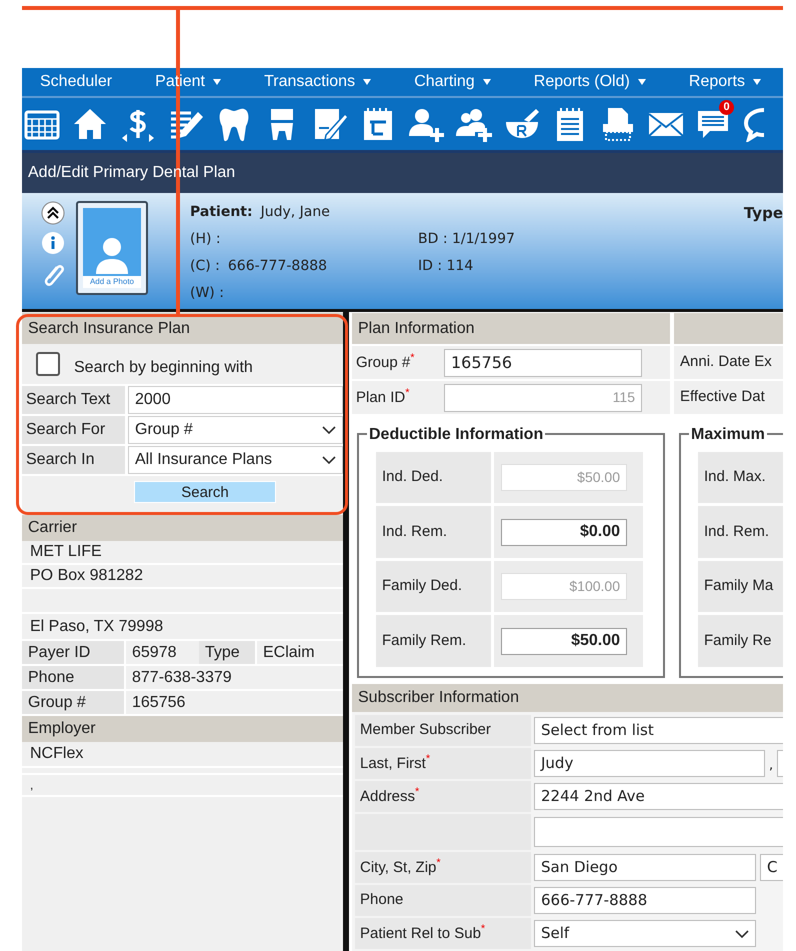  I want to click on dropdown: Self, so click(645, 933).